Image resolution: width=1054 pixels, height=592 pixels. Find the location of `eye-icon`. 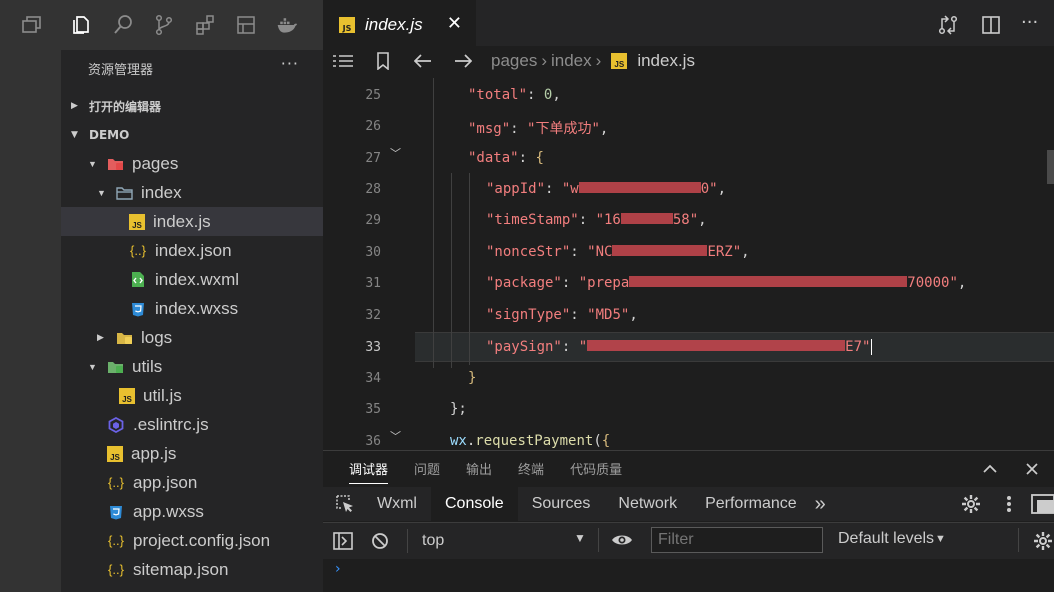

eye-icon is located at coordinates (622, 540).